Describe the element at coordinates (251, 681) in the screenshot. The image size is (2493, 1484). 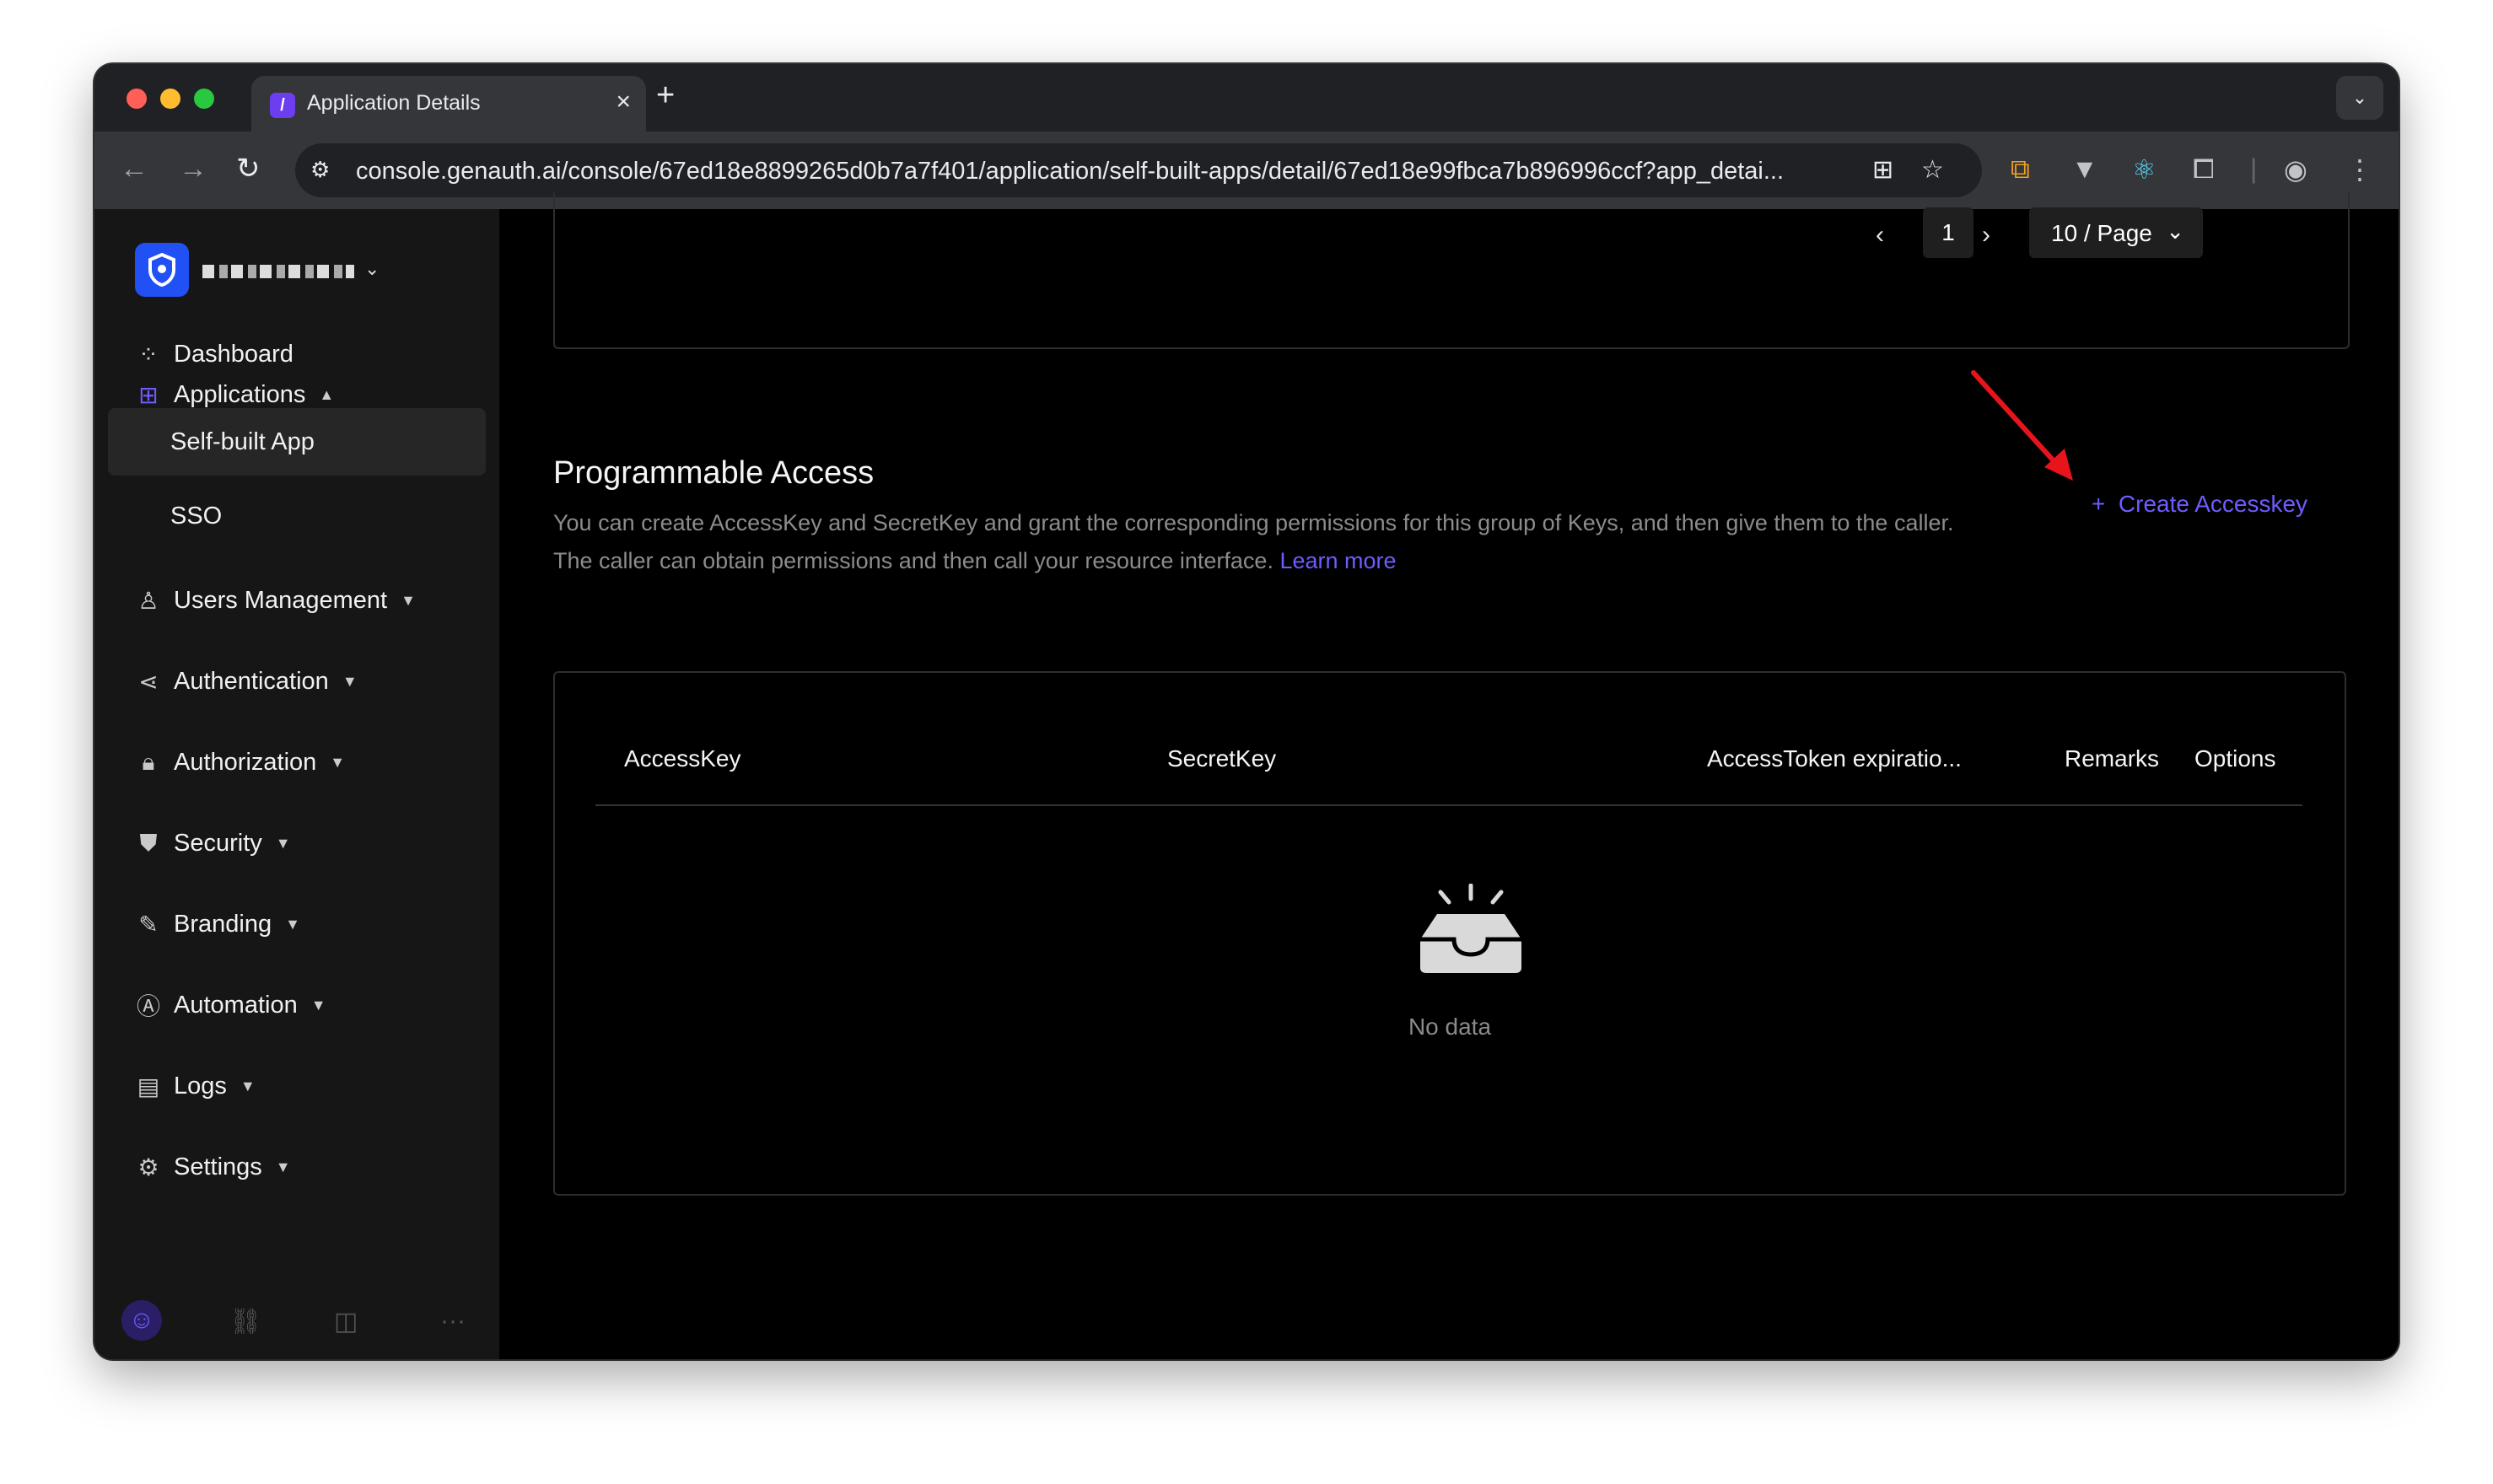
I see `sidebar-item-label: Authentication` at that location.